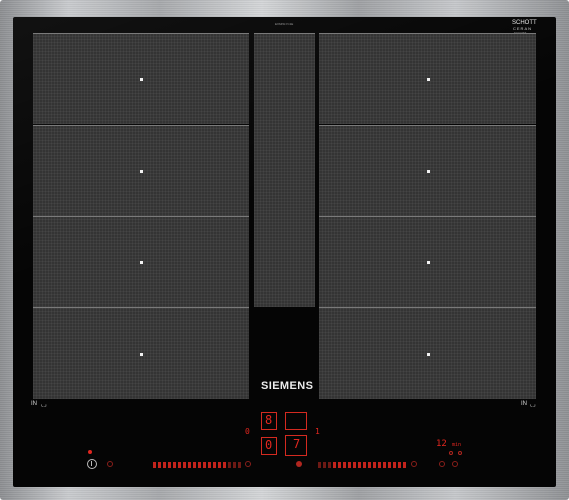 The image size is (569, 500). Describe the element at coordinates (34, 404) in the screenshot. I see `flex-label-left: IN` at that location.